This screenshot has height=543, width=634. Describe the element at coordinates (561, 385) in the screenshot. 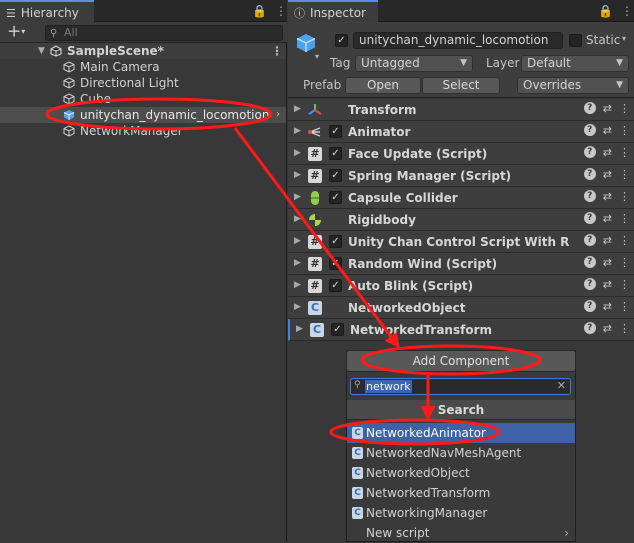

I see `clear-icon: ✕` at that location.